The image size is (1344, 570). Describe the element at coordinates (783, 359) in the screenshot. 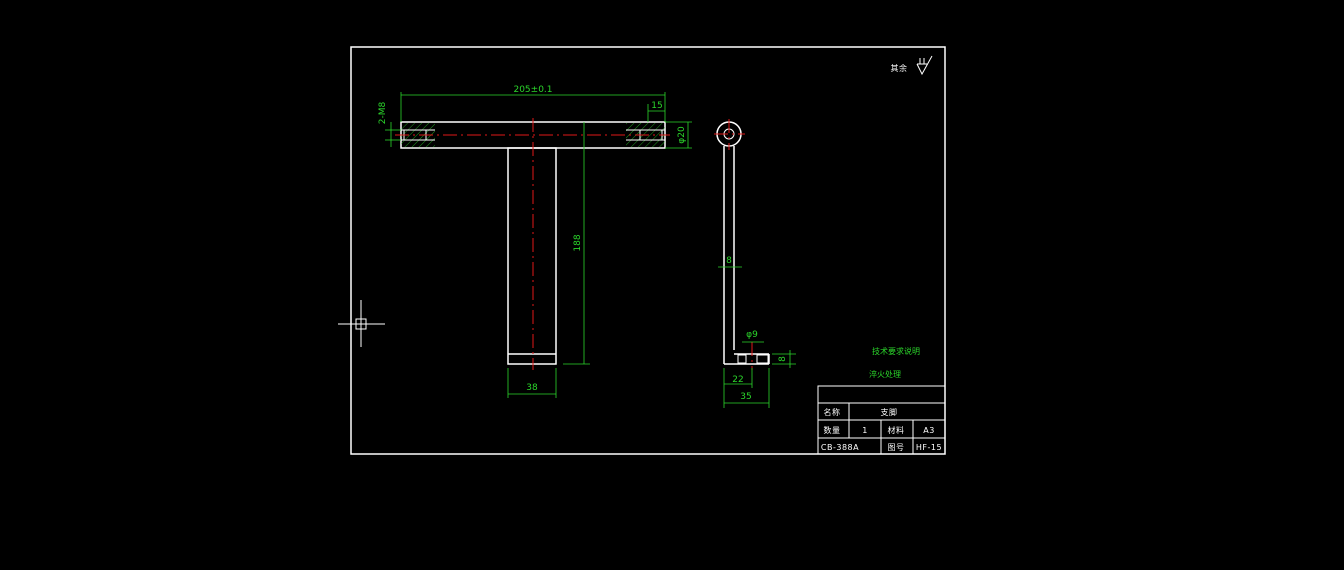

I see `dim-side-foot-height: 8` at that location.